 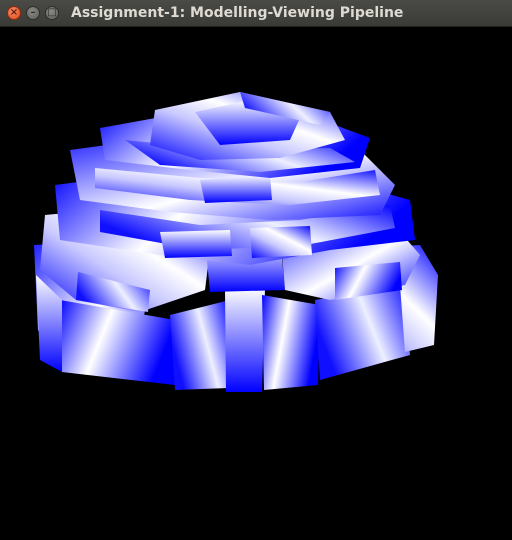 I want to click on minimize-window-button: –, so click(x=33, y=13).